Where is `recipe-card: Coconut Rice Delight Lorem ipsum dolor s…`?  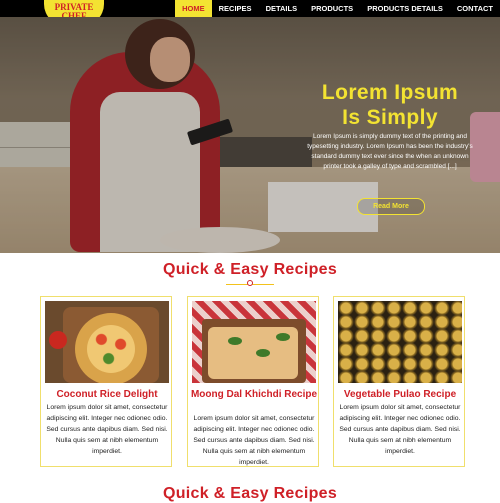
recipe-card: Coconut Rice Delight Lorem ipsum dolor s… is located at coordinates (106, 381).